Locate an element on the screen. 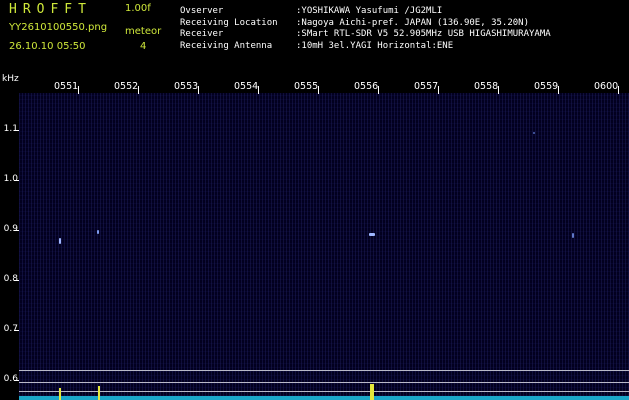  x-tick-label: 0553 is located at coordinates (186, 86).